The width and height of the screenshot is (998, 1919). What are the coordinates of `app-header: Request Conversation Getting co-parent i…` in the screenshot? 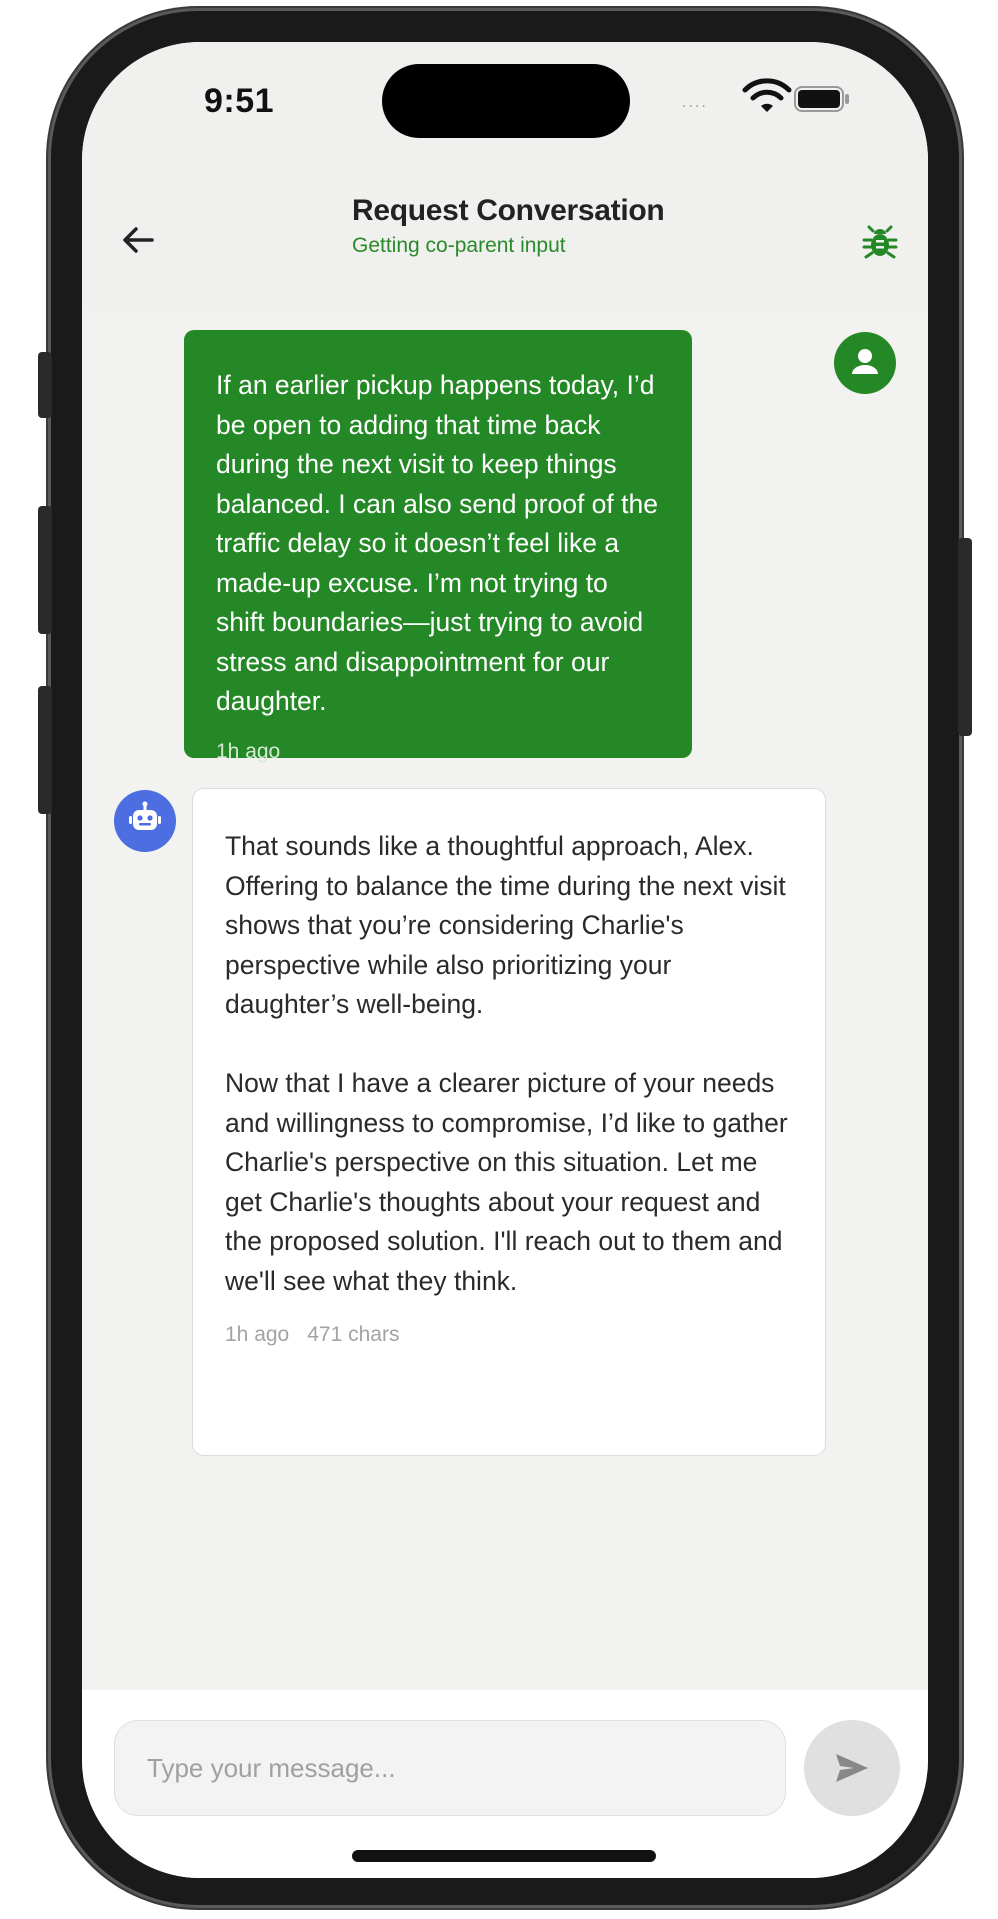 It's located at (505, 246).